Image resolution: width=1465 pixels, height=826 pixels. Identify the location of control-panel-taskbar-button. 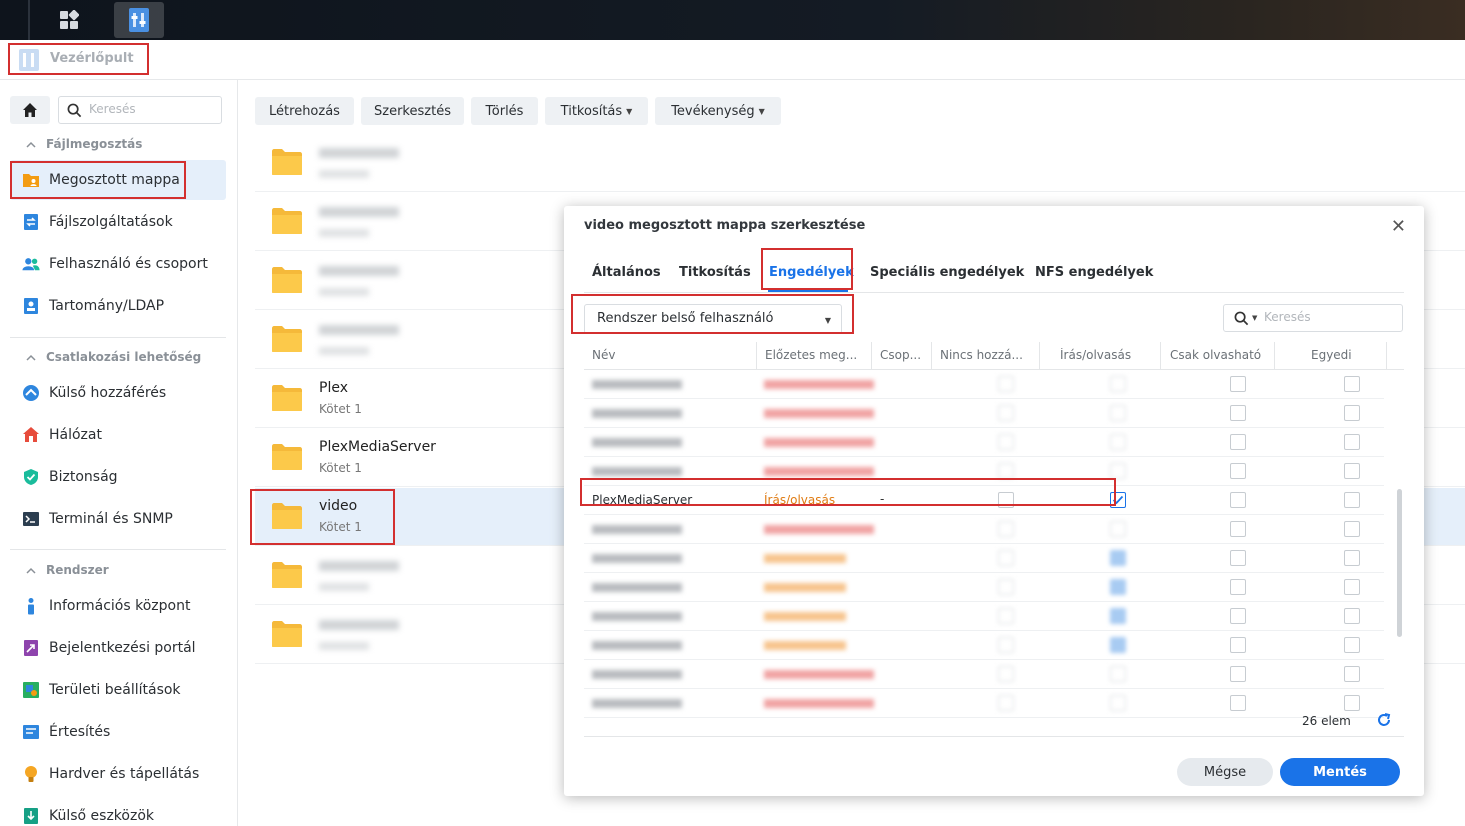
(139, 20).